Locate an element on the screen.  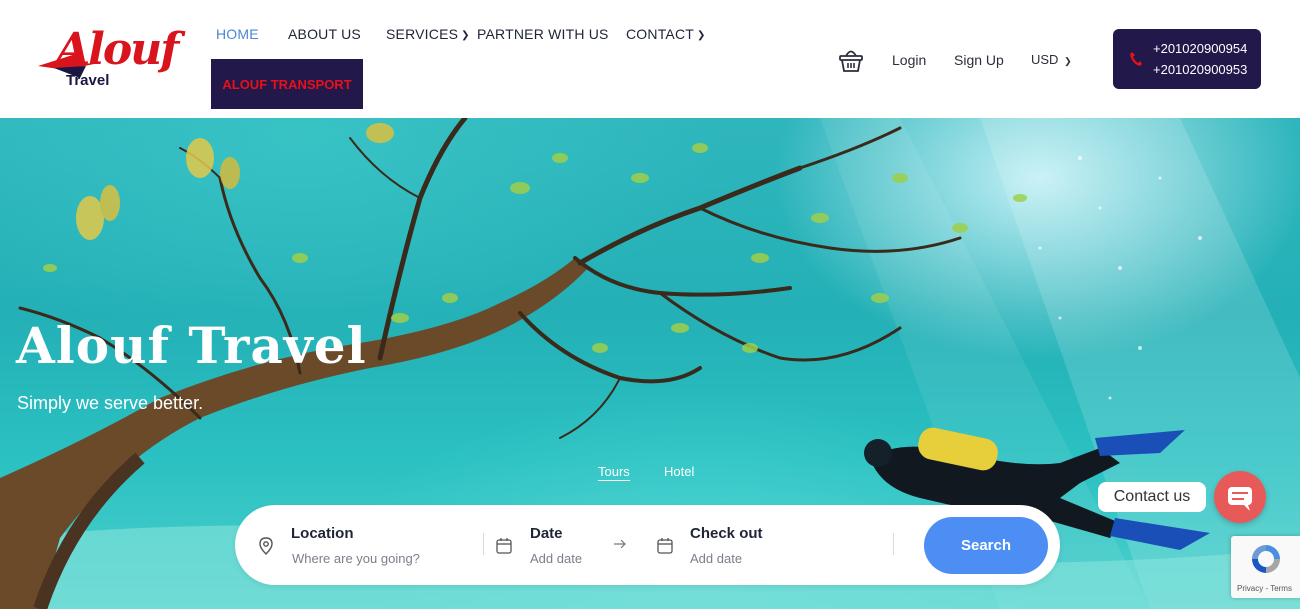
arrow-right-icon is located at coordinates (620, 544).